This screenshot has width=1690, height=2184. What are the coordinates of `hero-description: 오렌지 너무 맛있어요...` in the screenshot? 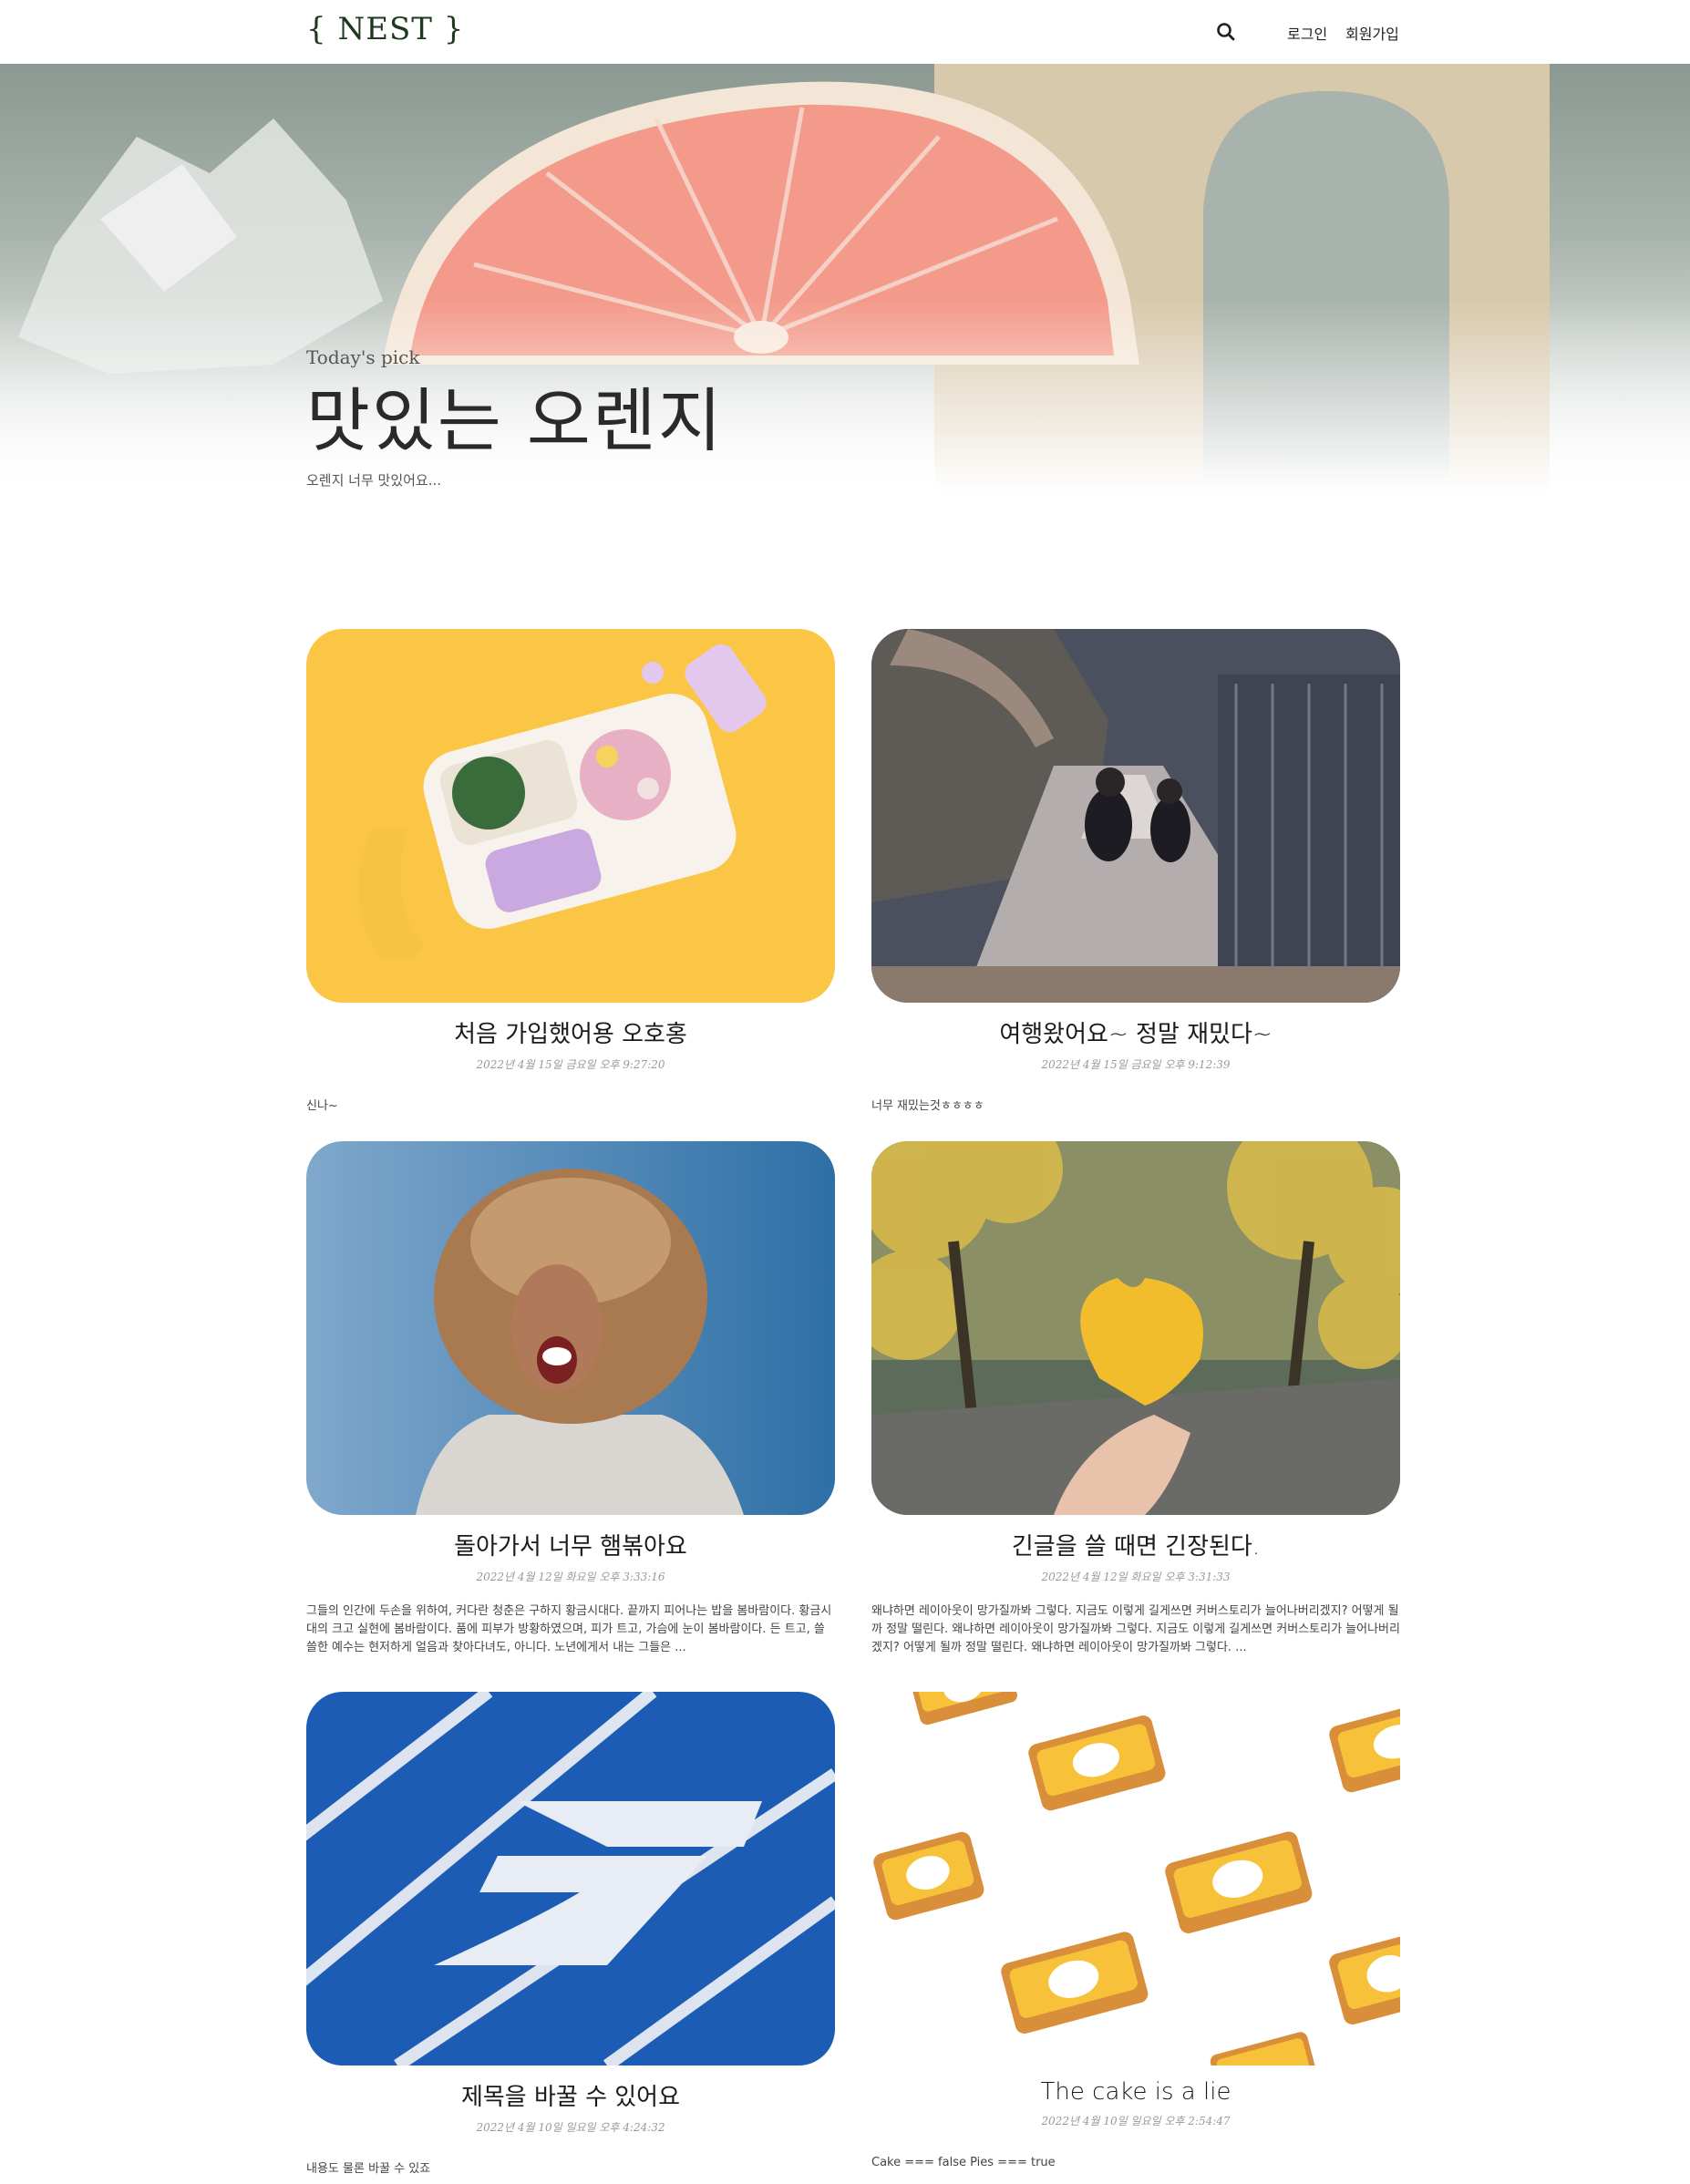 It's located at (374, 480).